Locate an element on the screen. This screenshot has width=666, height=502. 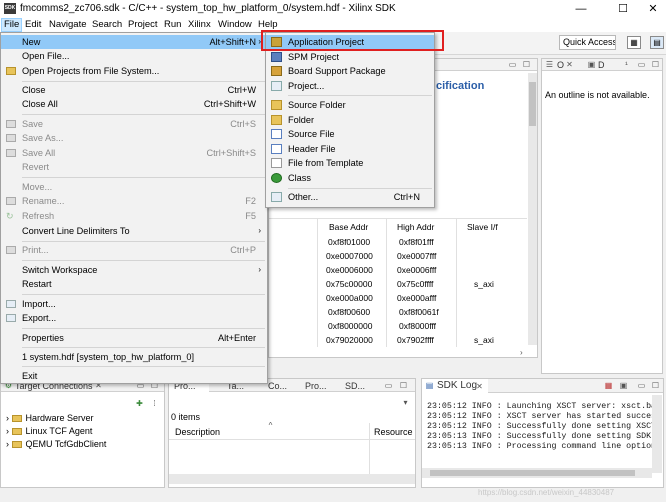
cell-high-addr: 0xe0006fff is located at coordinates (417, 270).